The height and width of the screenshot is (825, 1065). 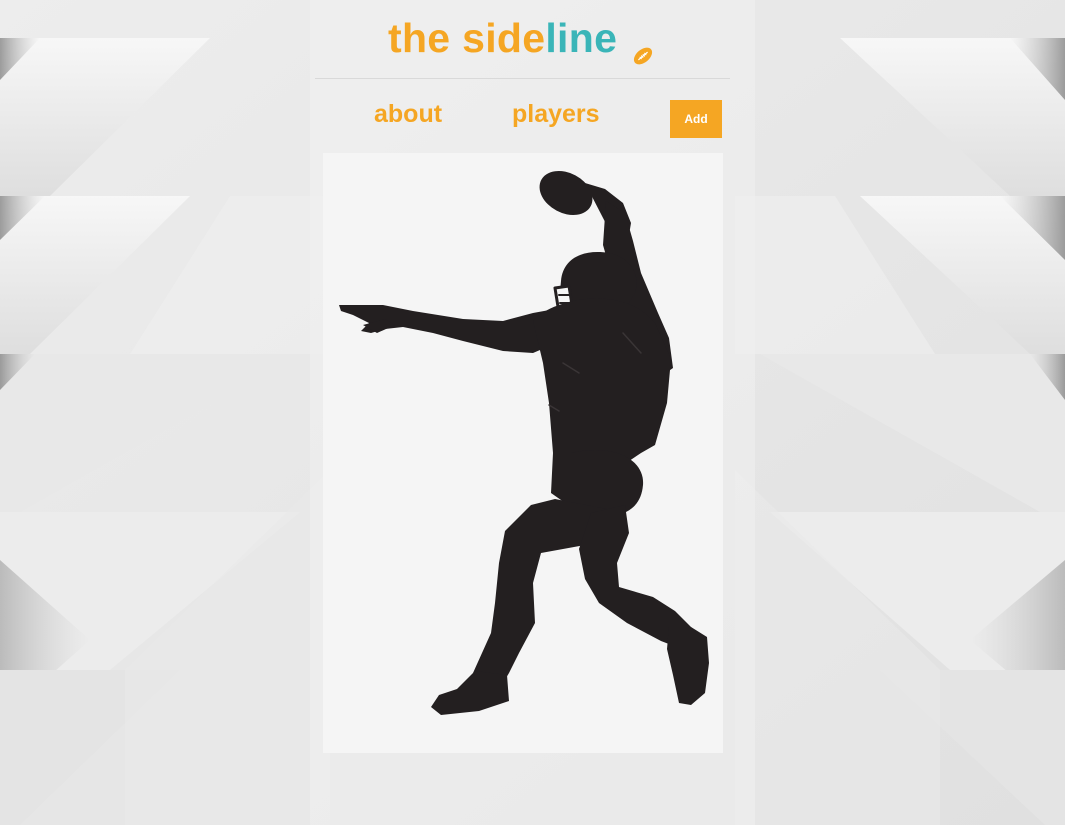 What do you see at coordinates (522, 78) in the screenshot?
I see `header-divider` at bounding box center [522, 78].